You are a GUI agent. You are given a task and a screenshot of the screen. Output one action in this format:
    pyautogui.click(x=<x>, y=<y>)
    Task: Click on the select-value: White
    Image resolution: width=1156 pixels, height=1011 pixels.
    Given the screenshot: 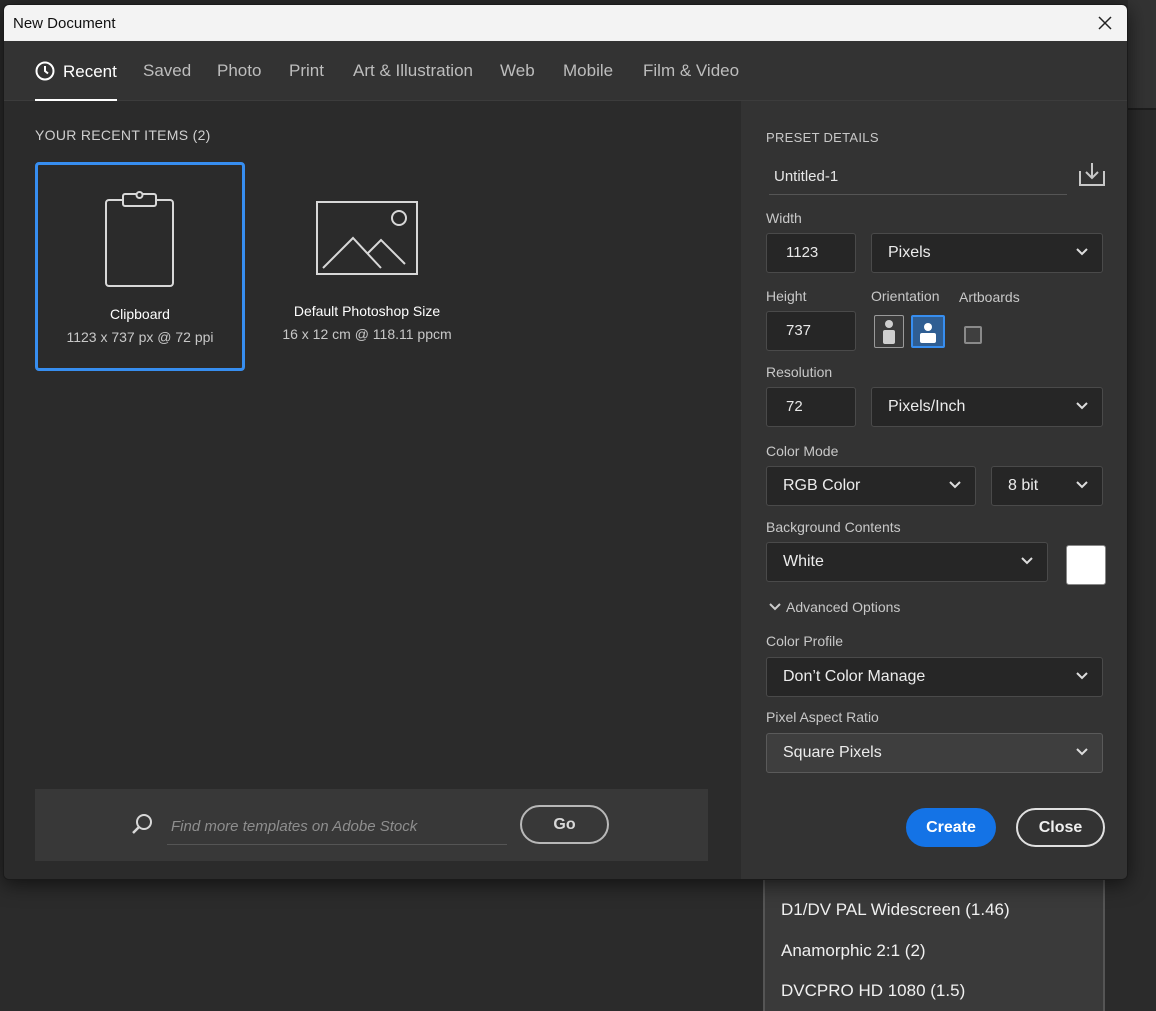 What is the action you would take?
    pyautogui.click(x=803, y=561)
    